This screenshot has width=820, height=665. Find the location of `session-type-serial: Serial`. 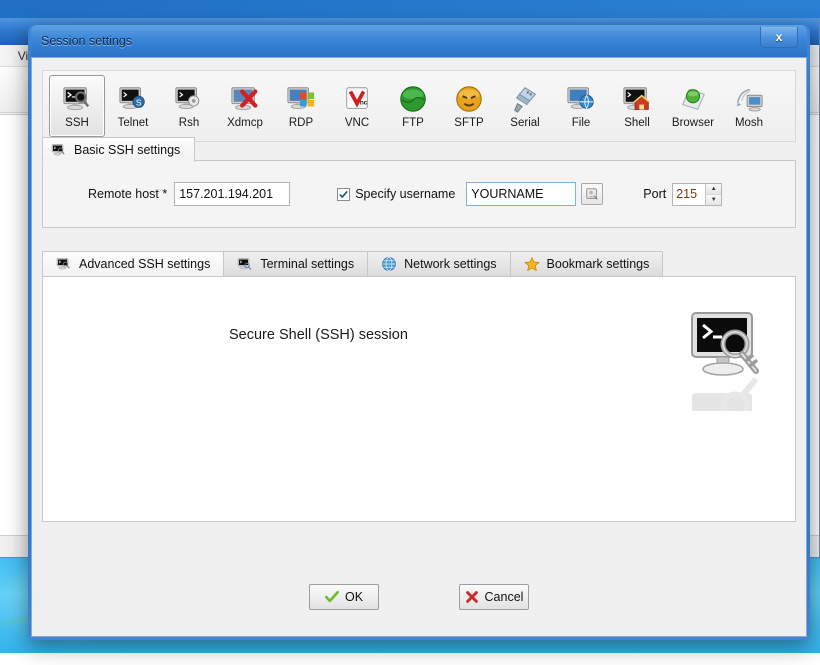

session-type-serial: Serial is located at coordinates (525, 106).